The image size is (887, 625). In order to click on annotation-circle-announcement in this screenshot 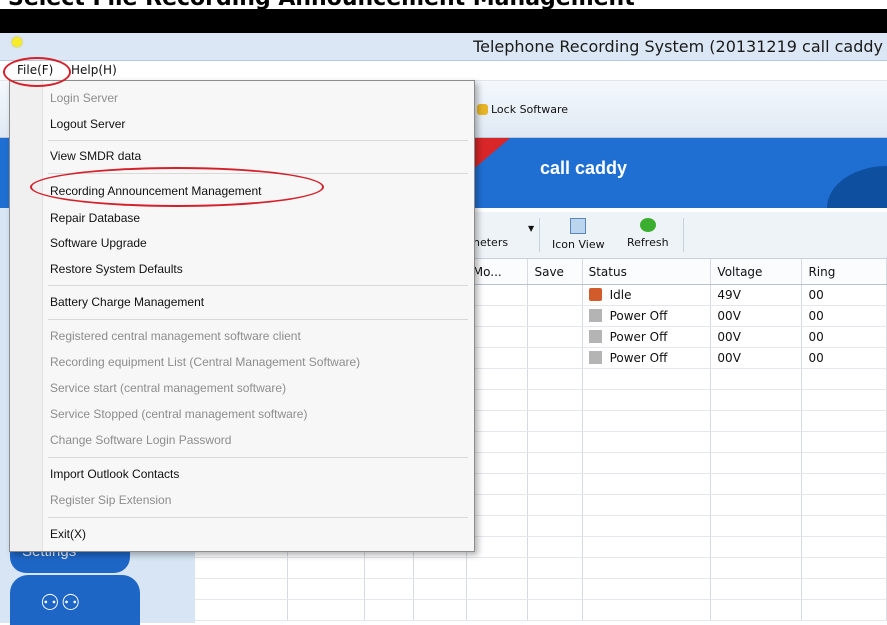, I will do `click(177, 187)`.